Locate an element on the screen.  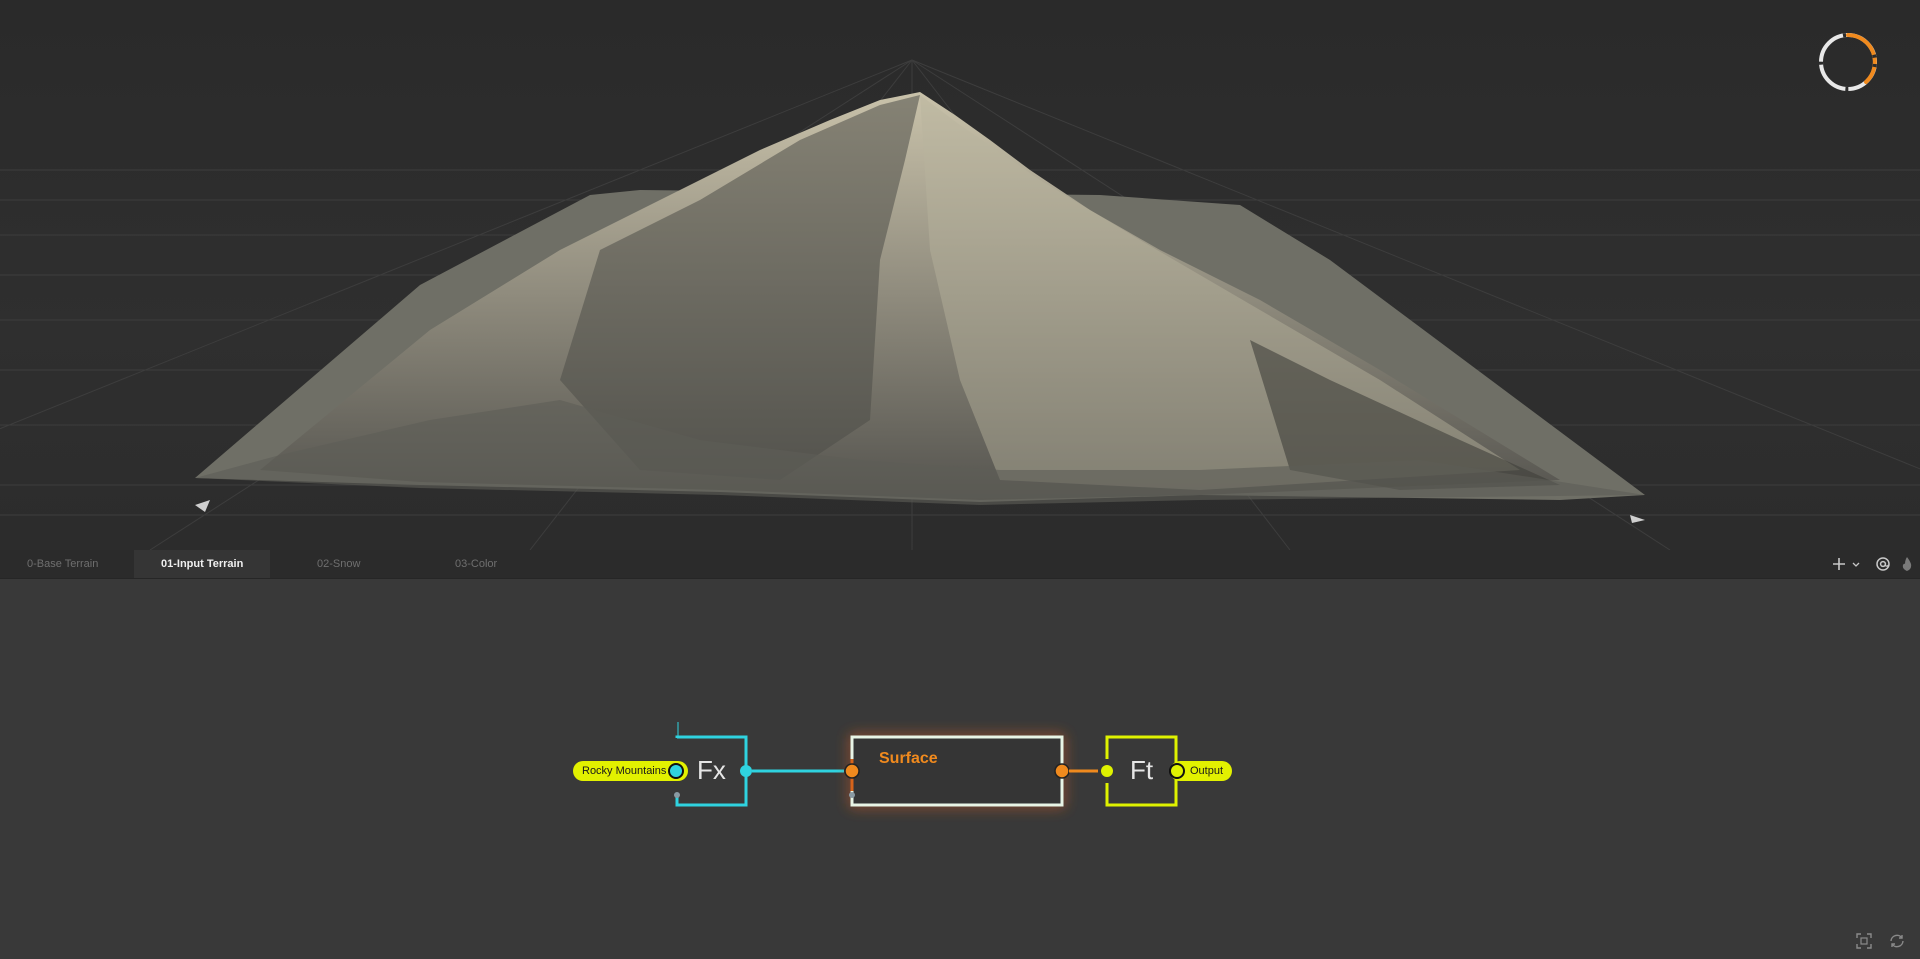
ft-input-port is located at coordinates (1107, 771).